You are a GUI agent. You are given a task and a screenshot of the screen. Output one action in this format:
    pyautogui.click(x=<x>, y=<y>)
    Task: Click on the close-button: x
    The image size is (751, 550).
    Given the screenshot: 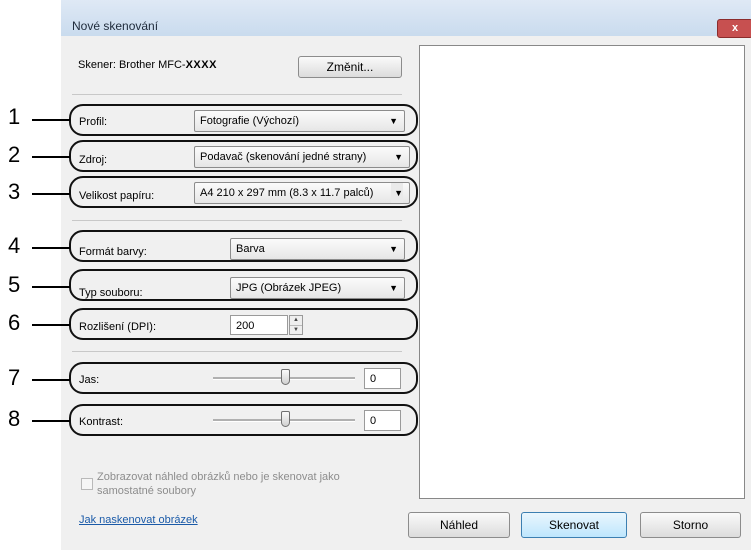 What is the action you would take?
    pyautogui.click(x=734, y=28)
    